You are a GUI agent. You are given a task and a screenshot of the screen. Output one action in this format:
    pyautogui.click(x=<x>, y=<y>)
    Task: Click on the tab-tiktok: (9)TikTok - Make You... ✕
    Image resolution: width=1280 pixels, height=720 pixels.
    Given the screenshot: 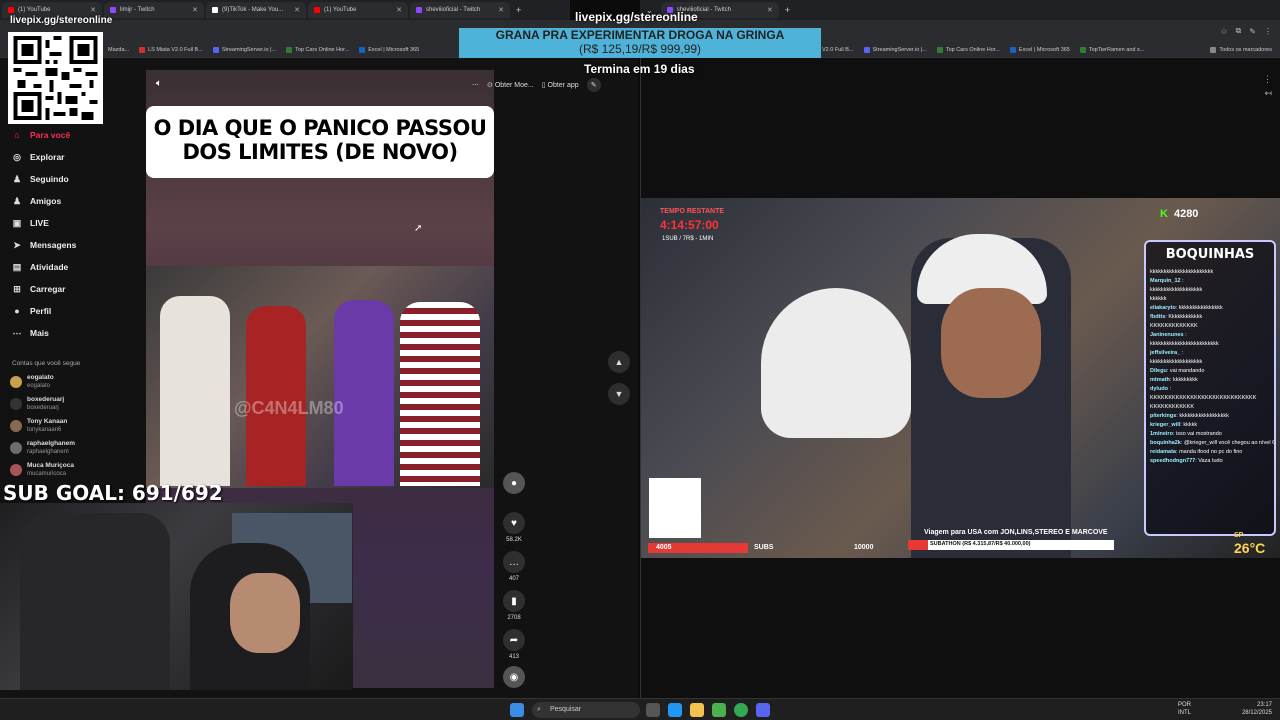 What is the action you would take?
    pyautogui.click(x=256, y=10)
    